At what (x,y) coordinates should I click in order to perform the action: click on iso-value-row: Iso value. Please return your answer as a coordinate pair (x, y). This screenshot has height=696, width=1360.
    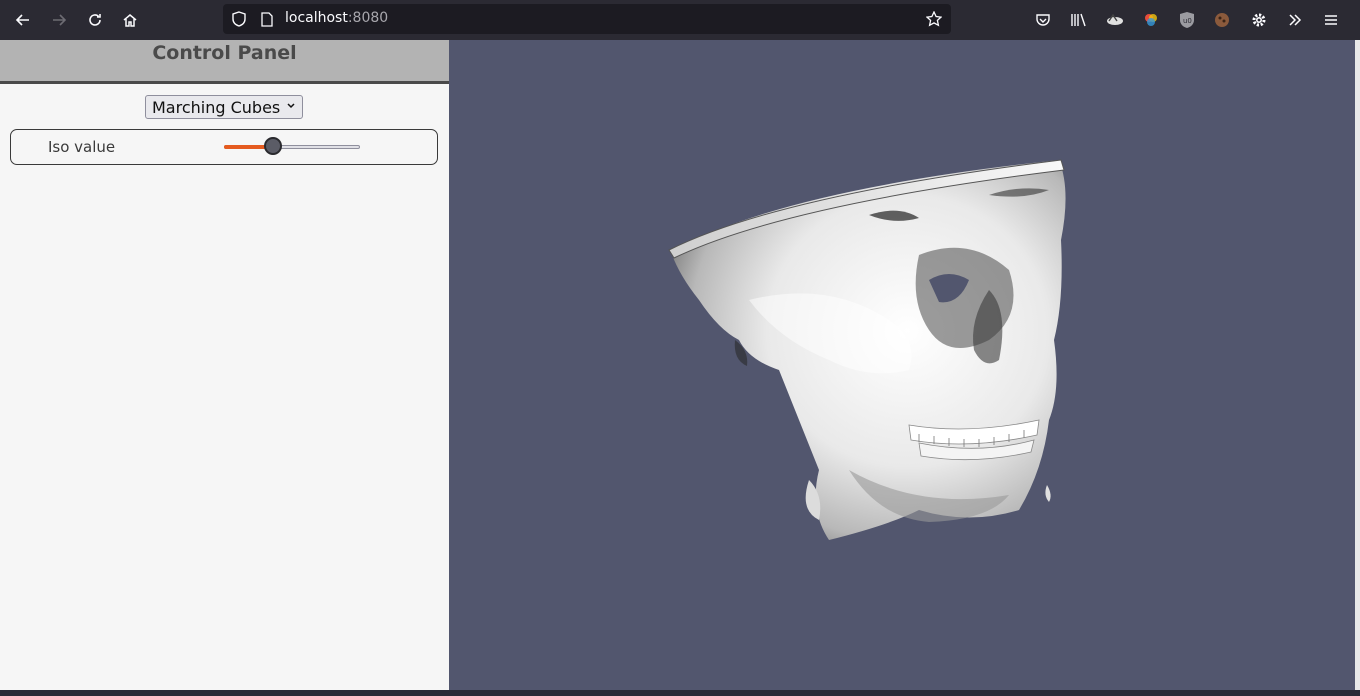
    Looking at the image, I should click on (224, 147).